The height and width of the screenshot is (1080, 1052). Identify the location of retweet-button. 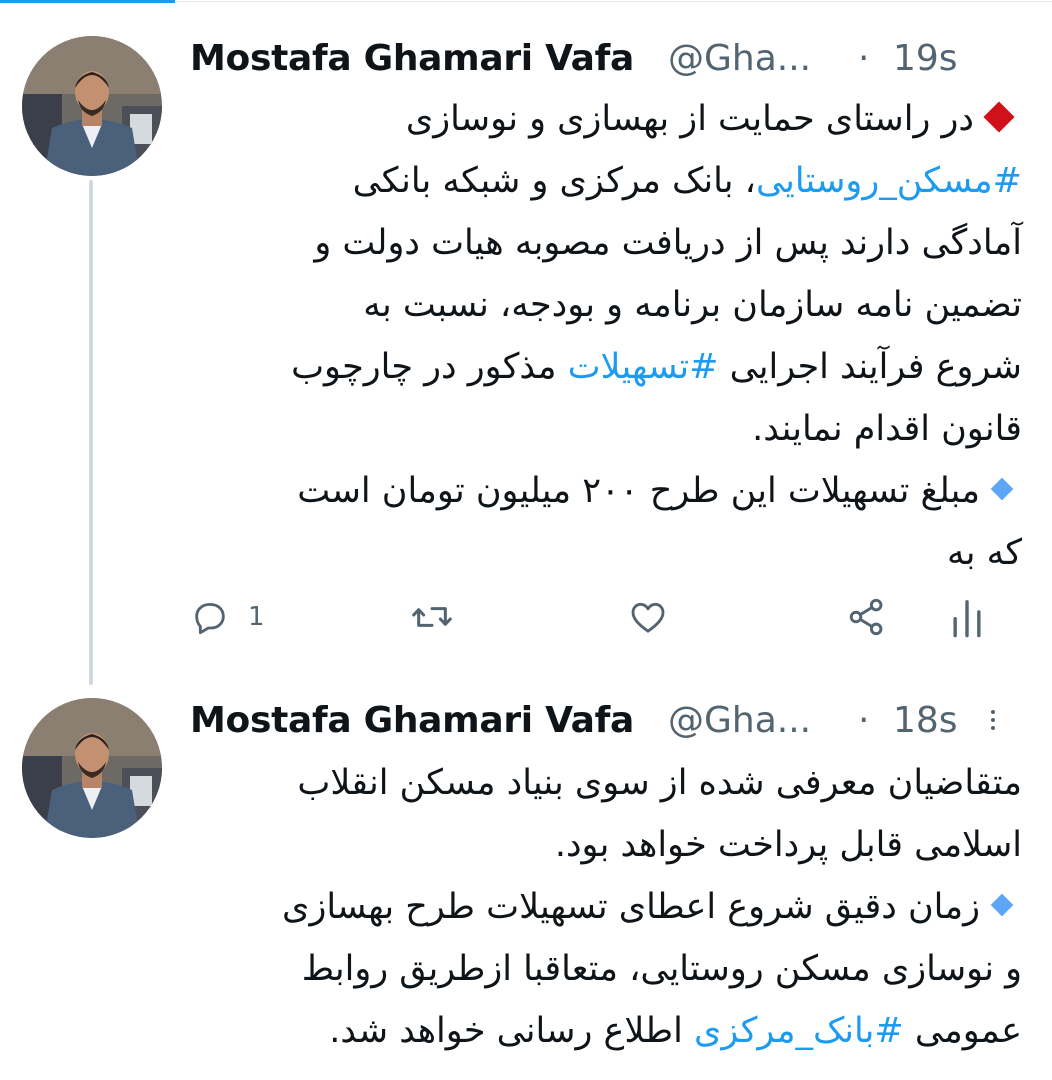
(432, 617).